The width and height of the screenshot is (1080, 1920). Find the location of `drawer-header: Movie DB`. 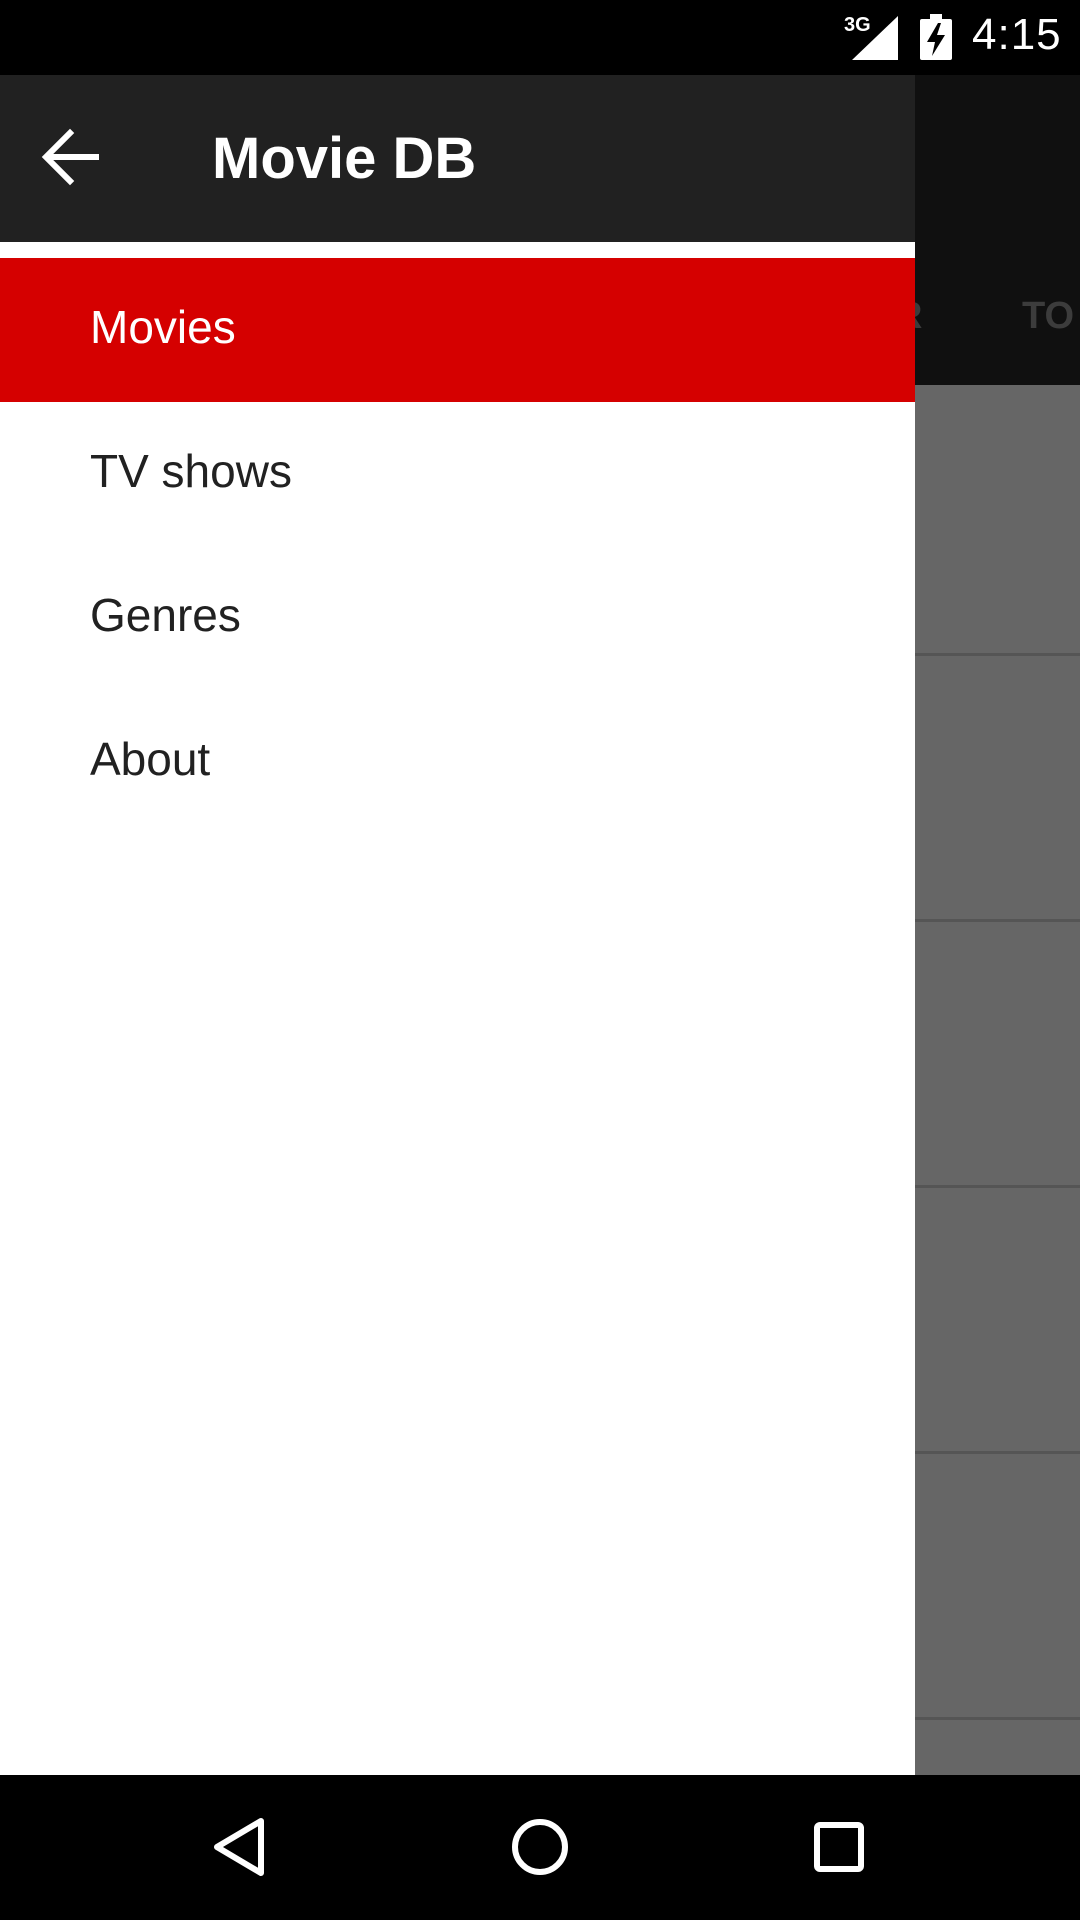

drawer-header: Movie DB is located at coordinates (457, 158).